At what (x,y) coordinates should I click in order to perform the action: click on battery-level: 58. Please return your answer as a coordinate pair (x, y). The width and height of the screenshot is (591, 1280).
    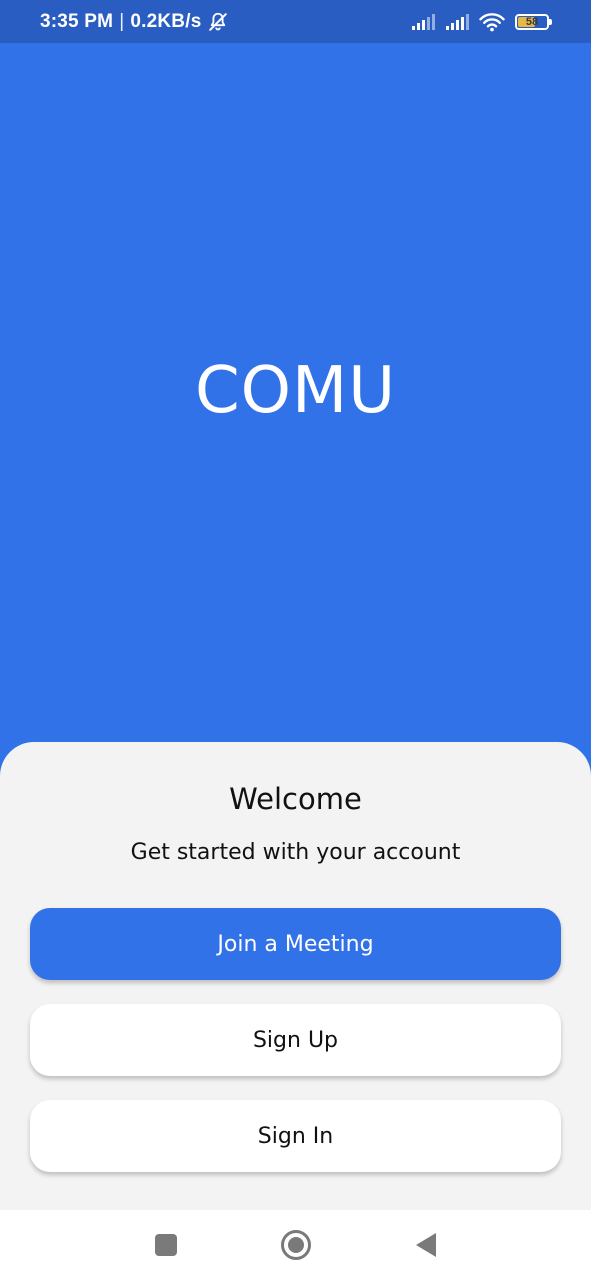
    Looking at the image, I should click on (532, 21).